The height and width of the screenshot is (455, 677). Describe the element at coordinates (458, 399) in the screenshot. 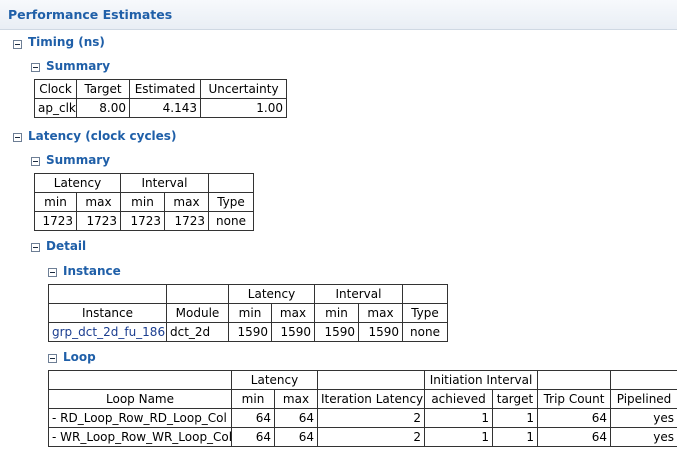

I see `col-header: achieved` at that location.